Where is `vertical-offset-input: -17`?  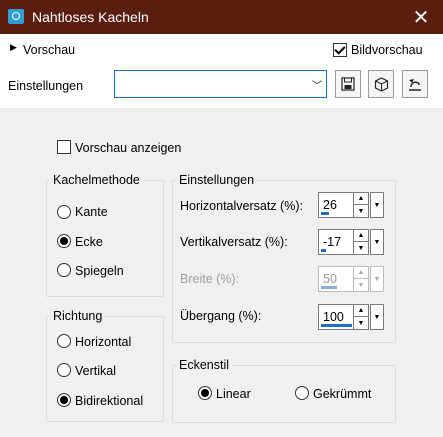
vertical-offset-input: -17 is located at coordinates (336, 242).